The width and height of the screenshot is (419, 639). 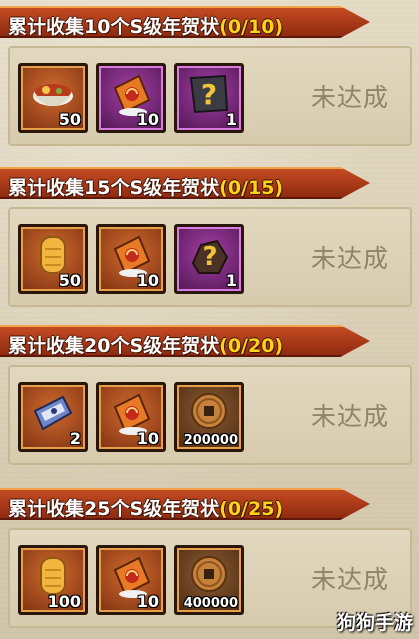 I want to click on reward-item-ticket: 2, so click(x=53, y=417).